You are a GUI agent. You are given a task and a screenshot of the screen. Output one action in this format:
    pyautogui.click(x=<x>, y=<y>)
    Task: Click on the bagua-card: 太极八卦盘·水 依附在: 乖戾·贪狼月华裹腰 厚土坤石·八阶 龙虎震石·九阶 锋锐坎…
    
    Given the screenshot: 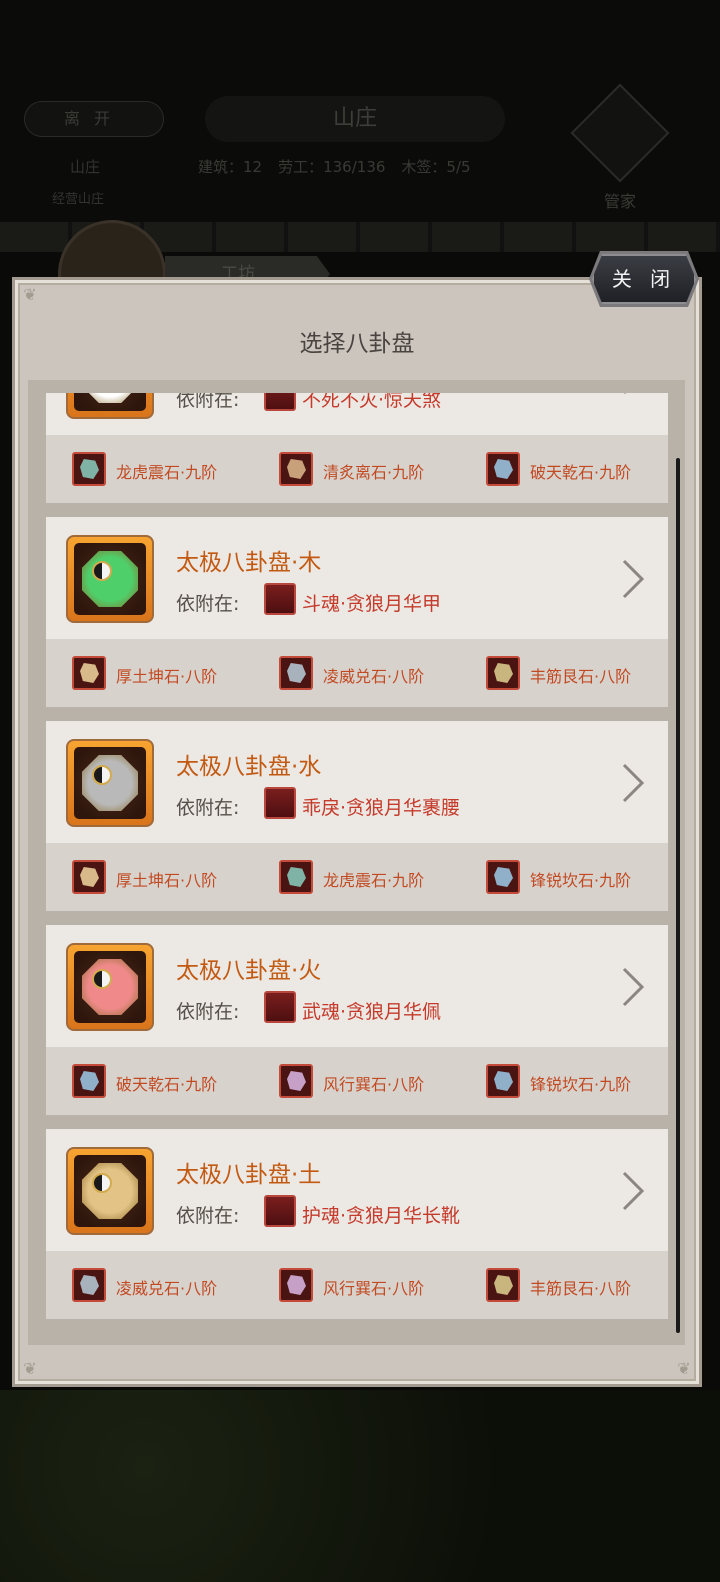 What is the action you would take?
    pyautogui.click(x=357, y=816)
    